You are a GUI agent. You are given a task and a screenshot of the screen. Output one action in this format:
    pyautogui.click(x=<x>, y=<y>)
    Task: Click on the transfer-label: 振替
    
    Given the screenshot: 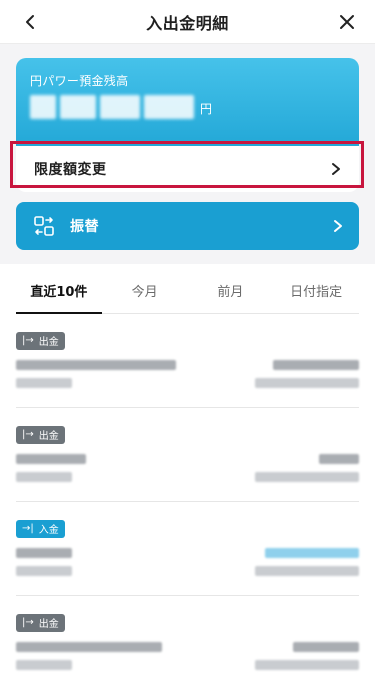 What is the action you would take?
    pyautogui.click(x=84, y=227)
    